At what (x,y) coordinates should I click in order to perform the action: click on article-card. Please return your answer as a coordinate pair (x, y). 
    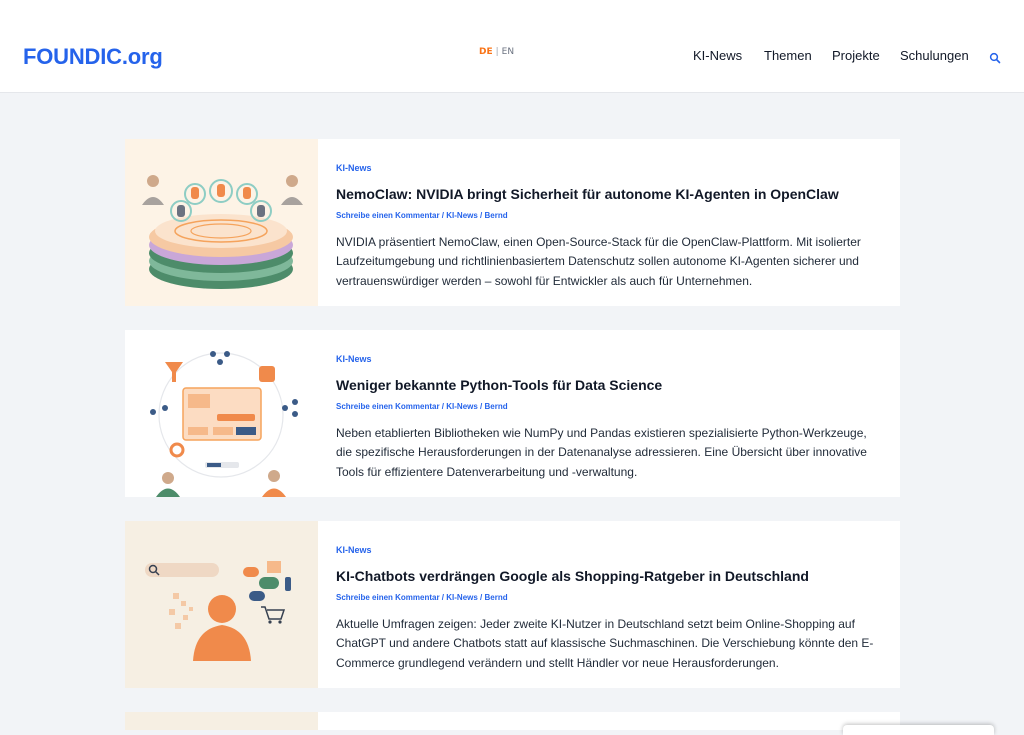
    Looking at the image, I should click on (512, 721).